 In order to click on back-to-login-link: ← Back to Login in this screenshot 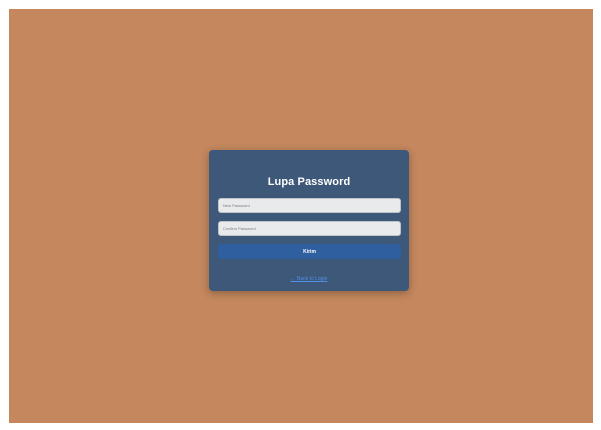, I will do `click(309, 279)`.